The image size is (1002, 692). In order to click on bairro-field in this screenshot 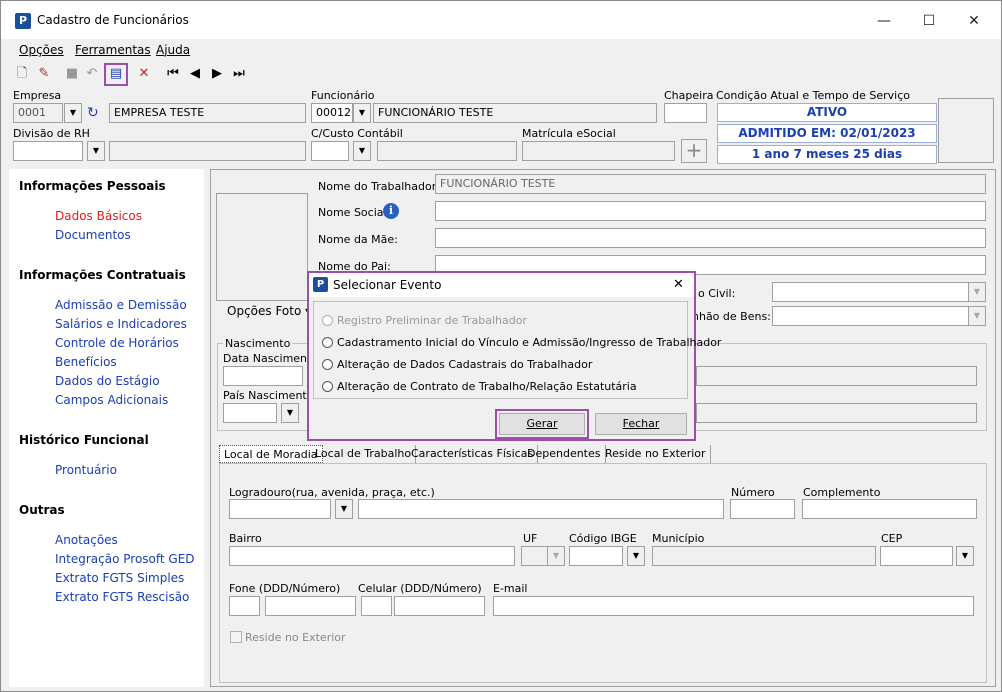, I will do `click(372, 556)`.